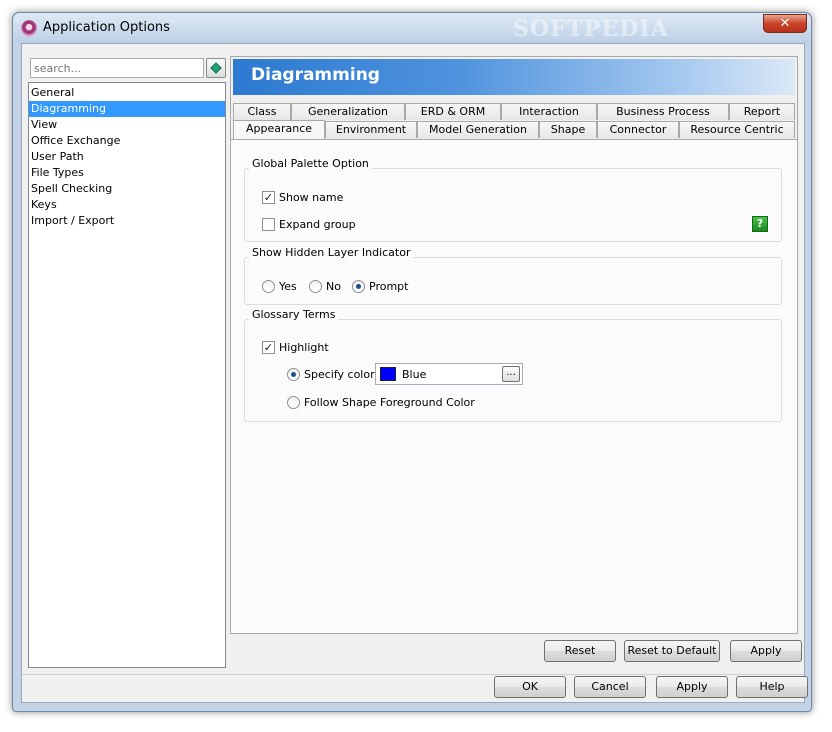  What do you see at coordinates (311, 197) in the screenshot?
I see `show-name-label: Show name` at bounding box center [311, 197].